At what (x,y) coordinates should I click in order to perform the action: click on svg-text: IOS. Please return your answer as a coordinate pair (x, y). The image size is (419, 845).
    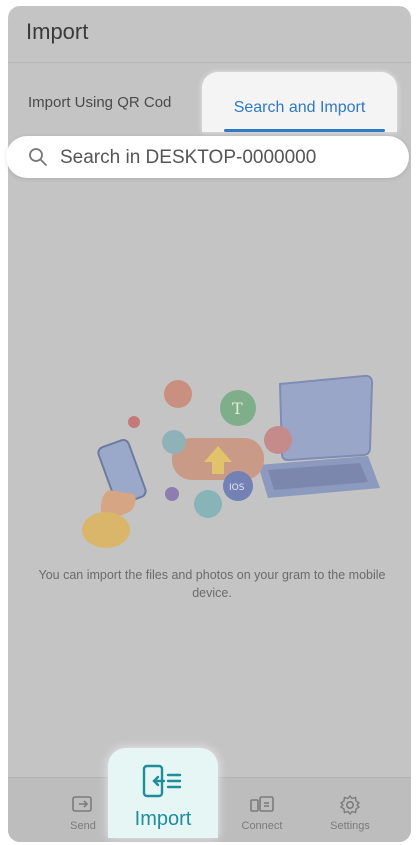
    Looking at the image, I should click on (237, 488).